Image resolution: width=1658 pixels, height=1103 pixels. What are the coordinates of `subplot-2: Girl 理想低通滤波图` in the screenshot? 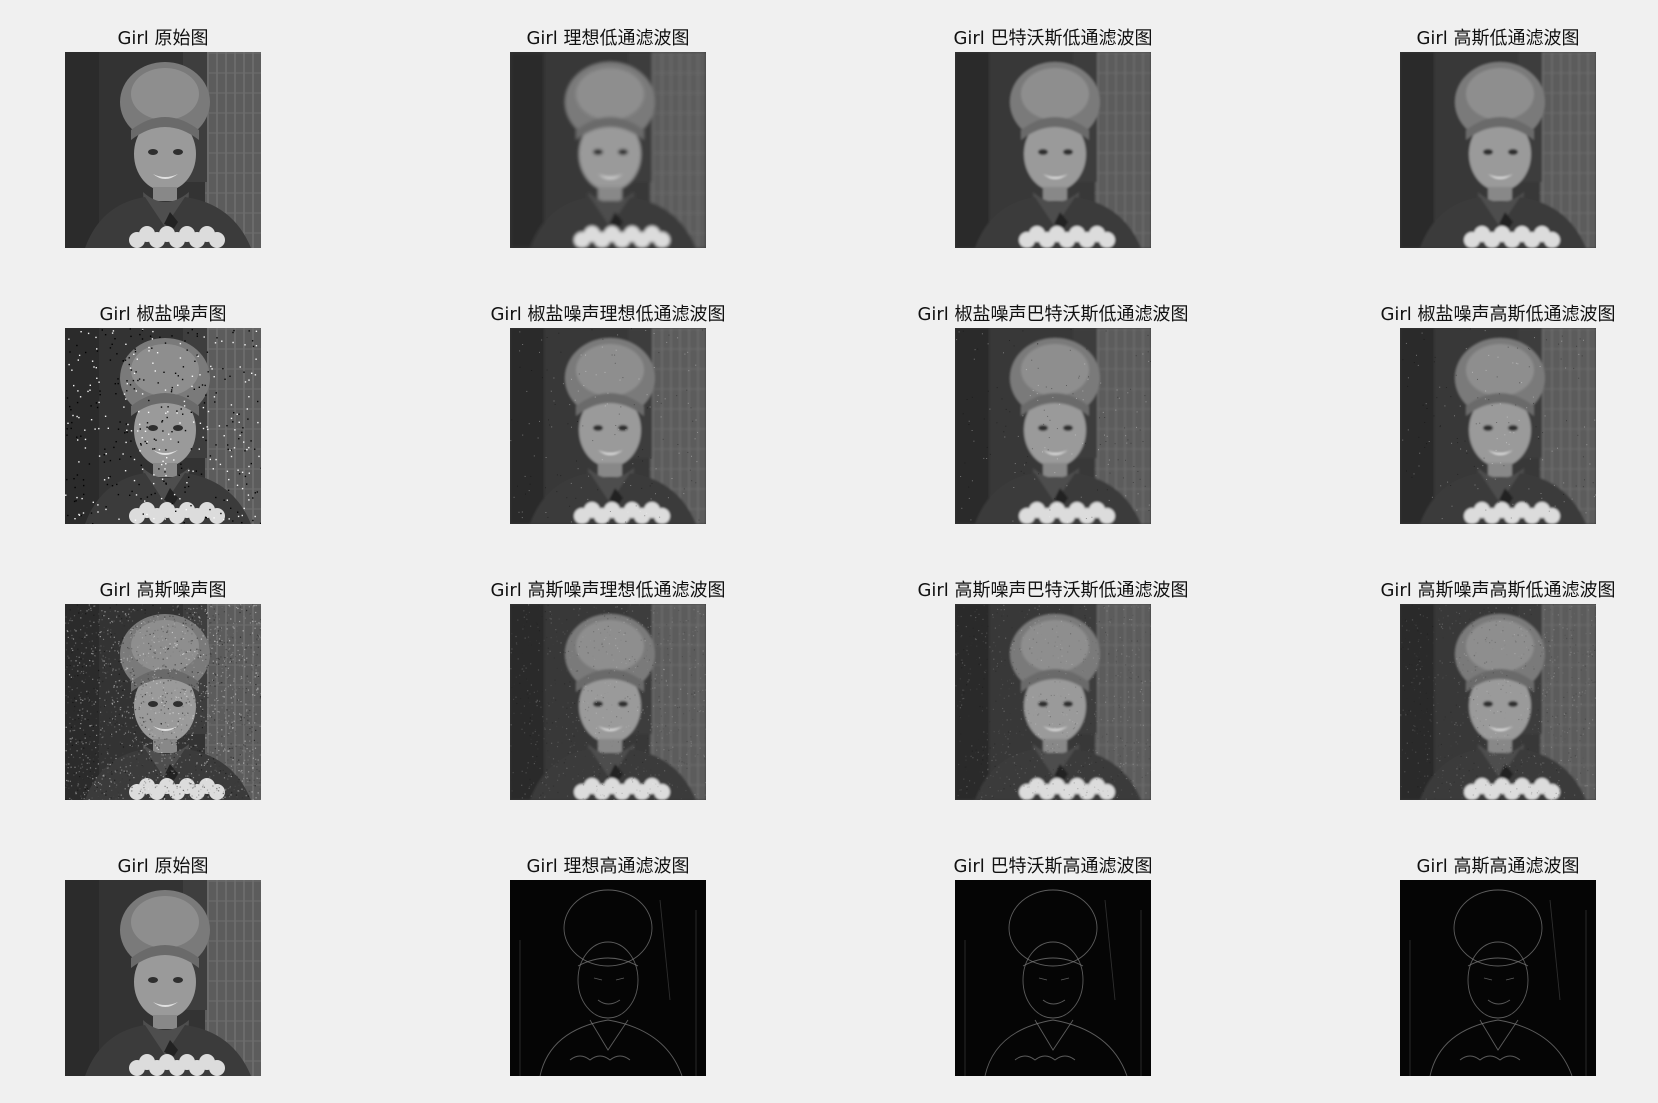 It's located at (608, 139).